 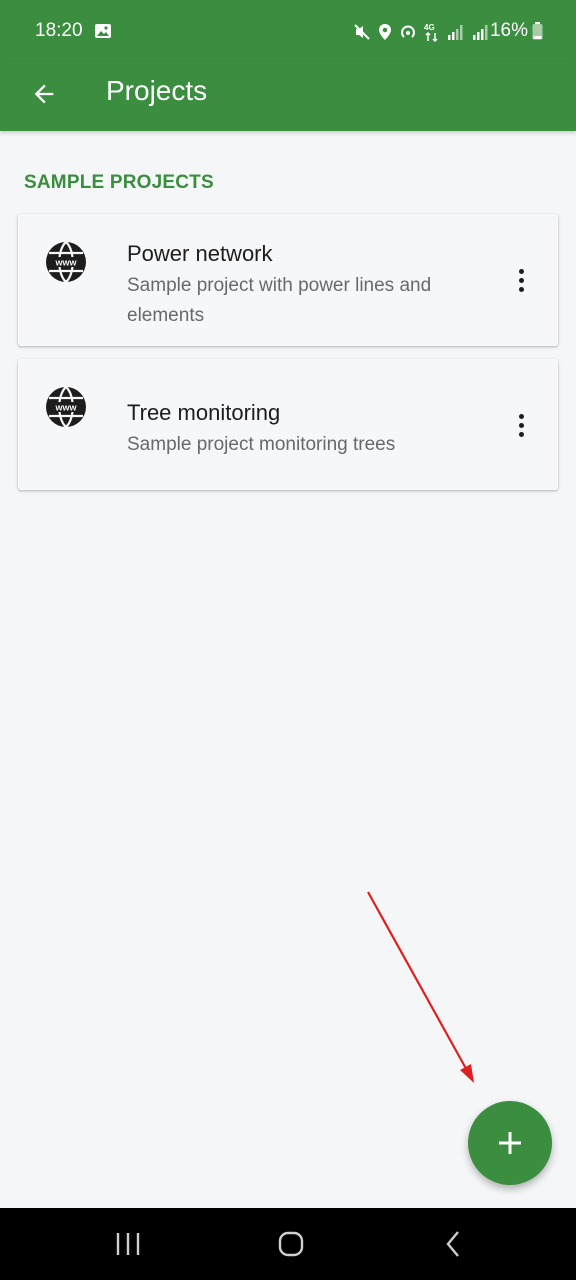 What do you see at coordinates (204, 412) in the screenshot?
I see `project-title: Tree monitoring` at bounding box center [204, 412].